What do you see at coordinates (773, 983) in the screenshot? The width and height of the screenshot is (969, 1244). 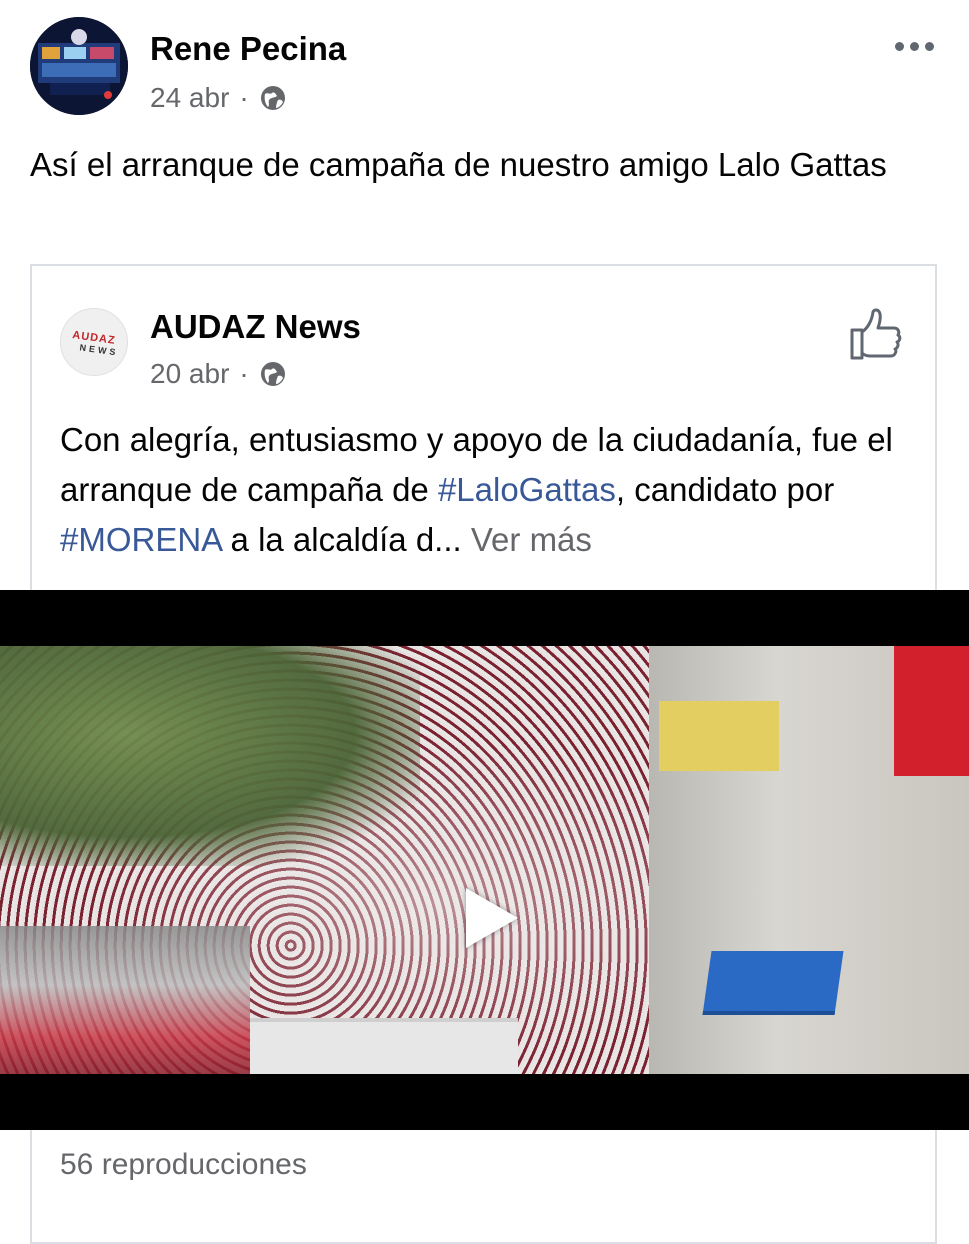 I see `thumbnail-awning` at bounding box center [773, 983].